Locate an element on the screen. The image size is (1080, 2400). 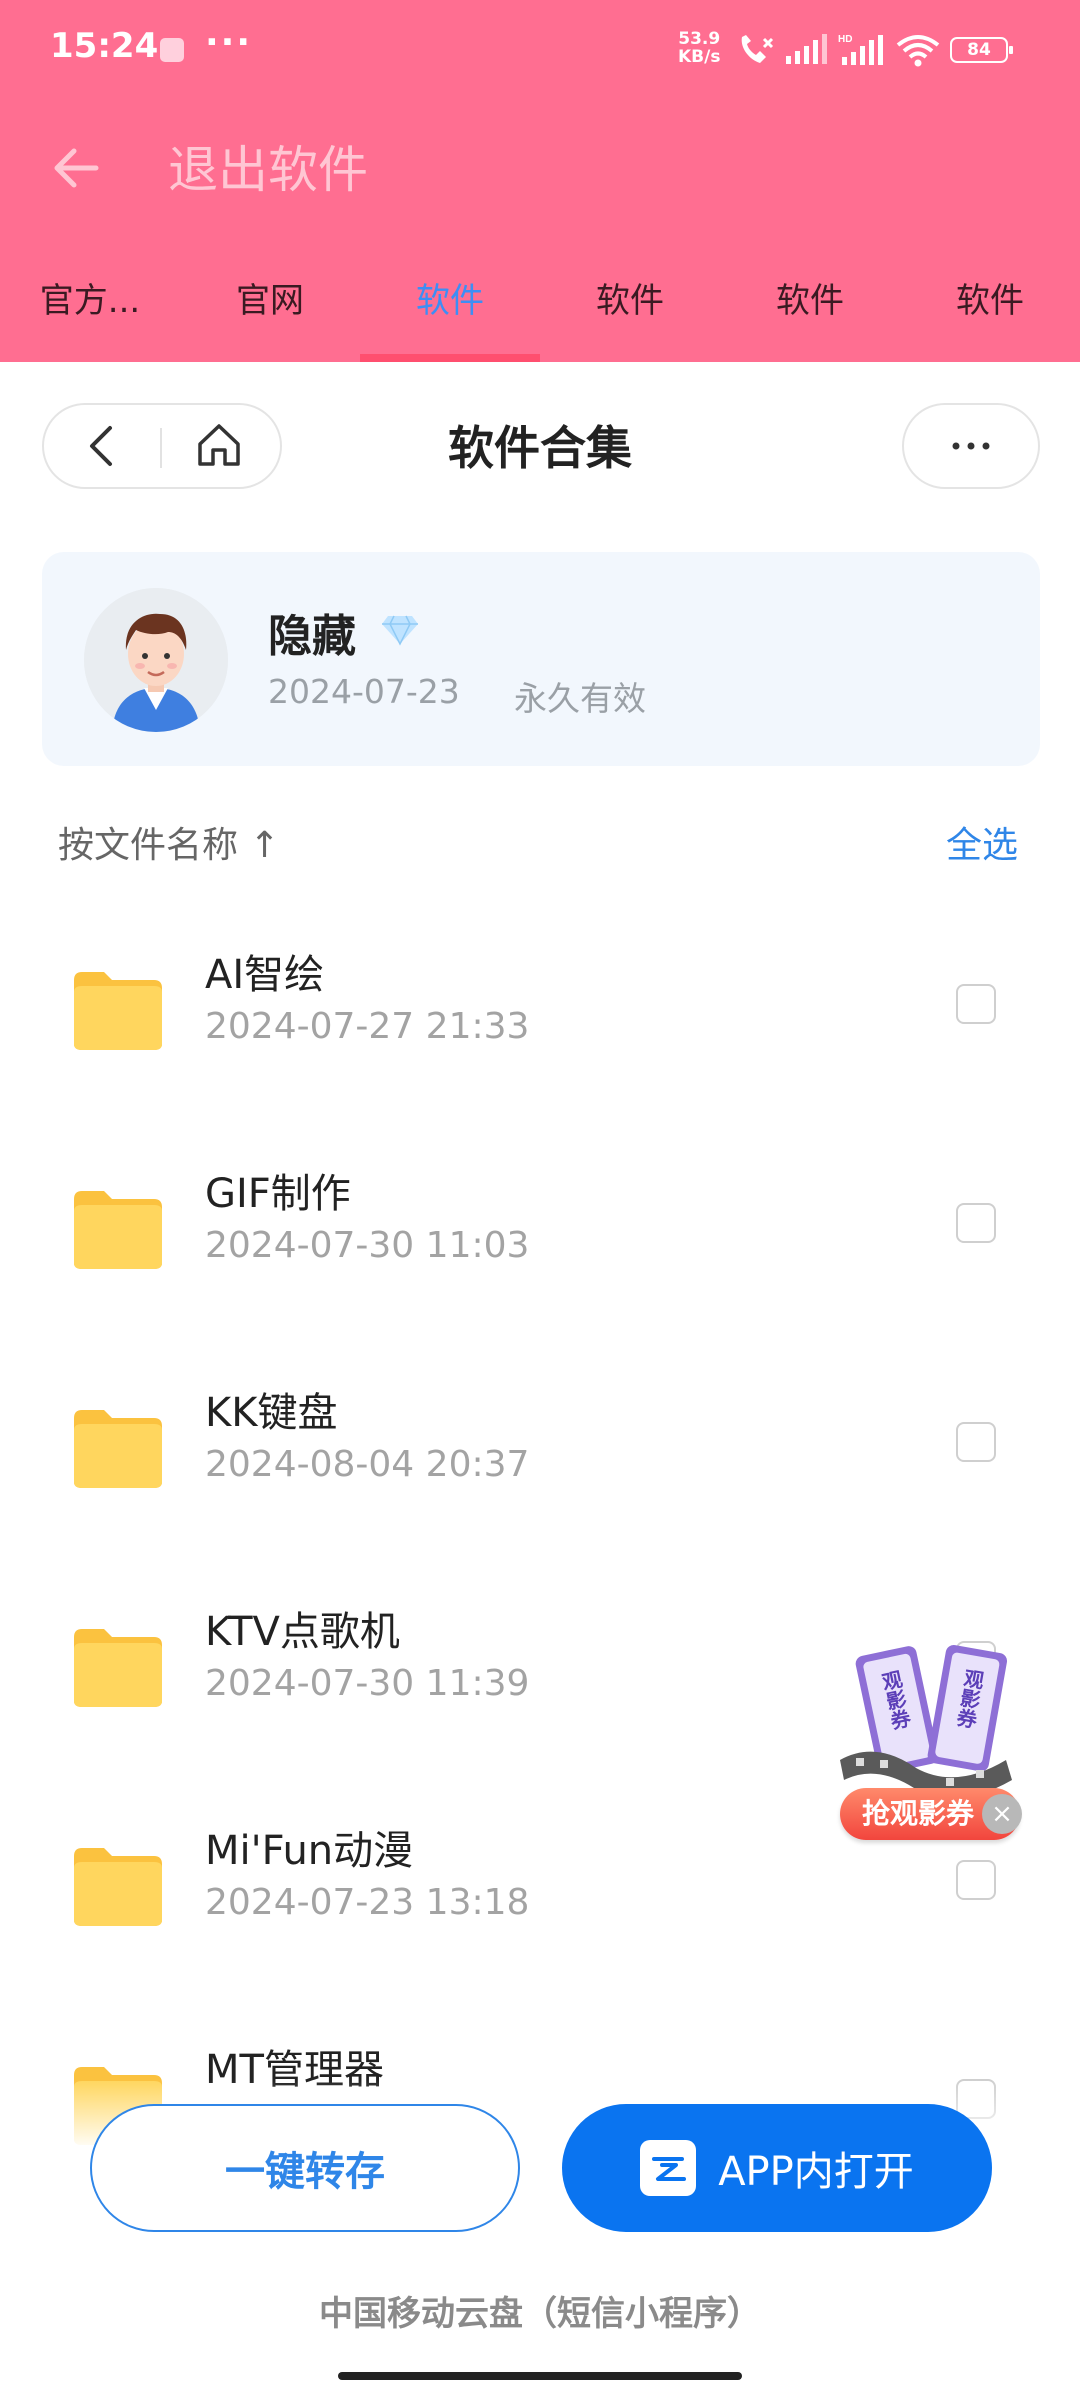
file-name: AI智绘 is located at coordinates (265, 975).